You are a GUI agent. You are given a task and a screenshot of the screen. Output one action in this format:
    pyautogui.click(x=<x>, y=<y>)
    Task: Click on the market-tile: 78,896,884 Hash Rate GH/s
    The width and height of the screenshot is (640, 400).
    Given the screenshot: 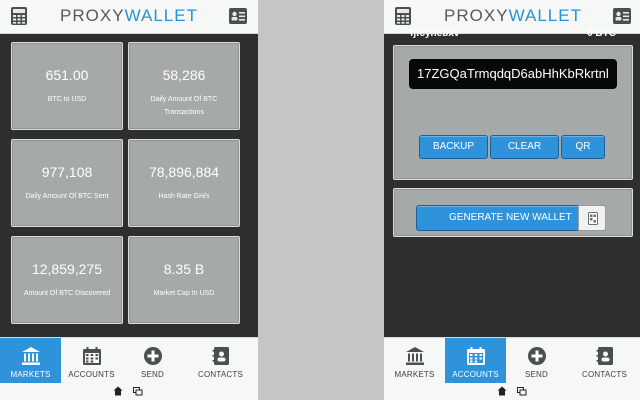 What is the action you would take?
    pyautogui.click(x=184, y=183)
    